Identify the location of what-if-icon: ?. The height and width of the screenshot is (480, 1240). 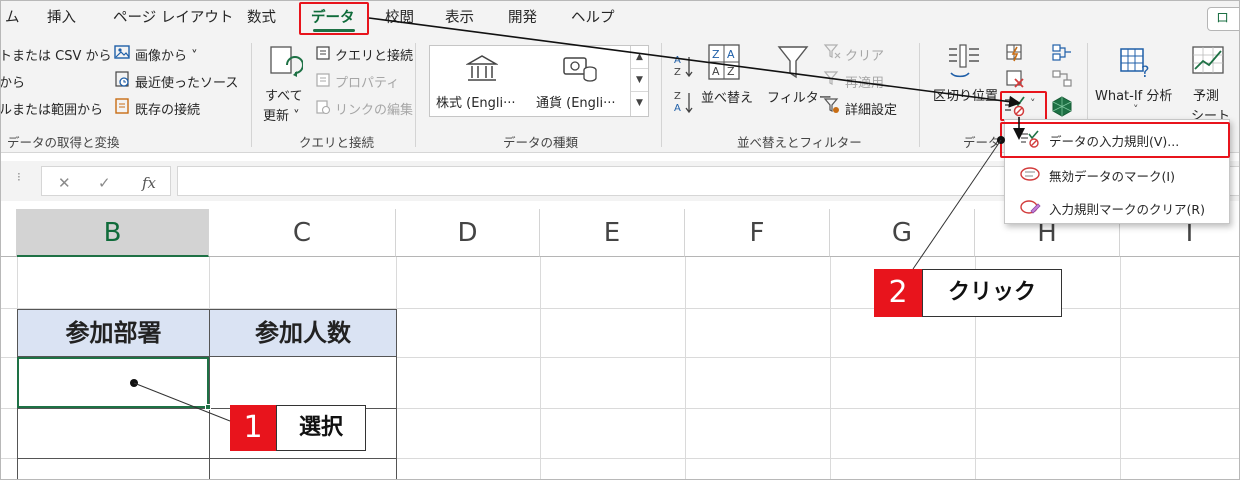
(1135, 64).